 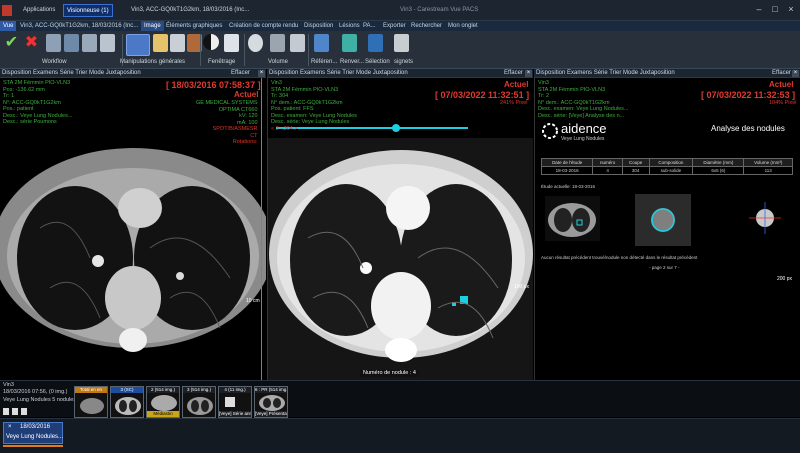 I want to click on volume-label: Volume, so click(x=278, y=62).